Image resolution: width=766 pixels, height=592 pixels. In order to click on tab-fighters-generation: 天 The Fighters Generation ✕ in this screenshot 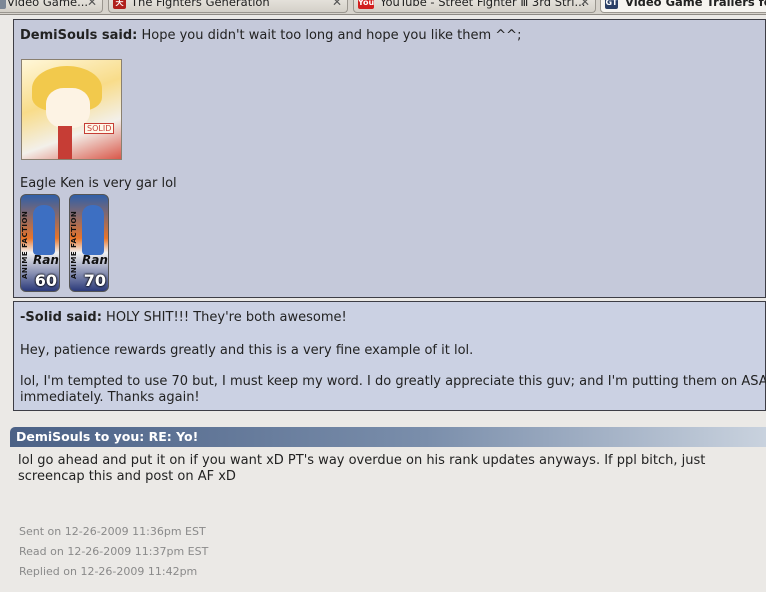, I will do `click(228, 6)`.